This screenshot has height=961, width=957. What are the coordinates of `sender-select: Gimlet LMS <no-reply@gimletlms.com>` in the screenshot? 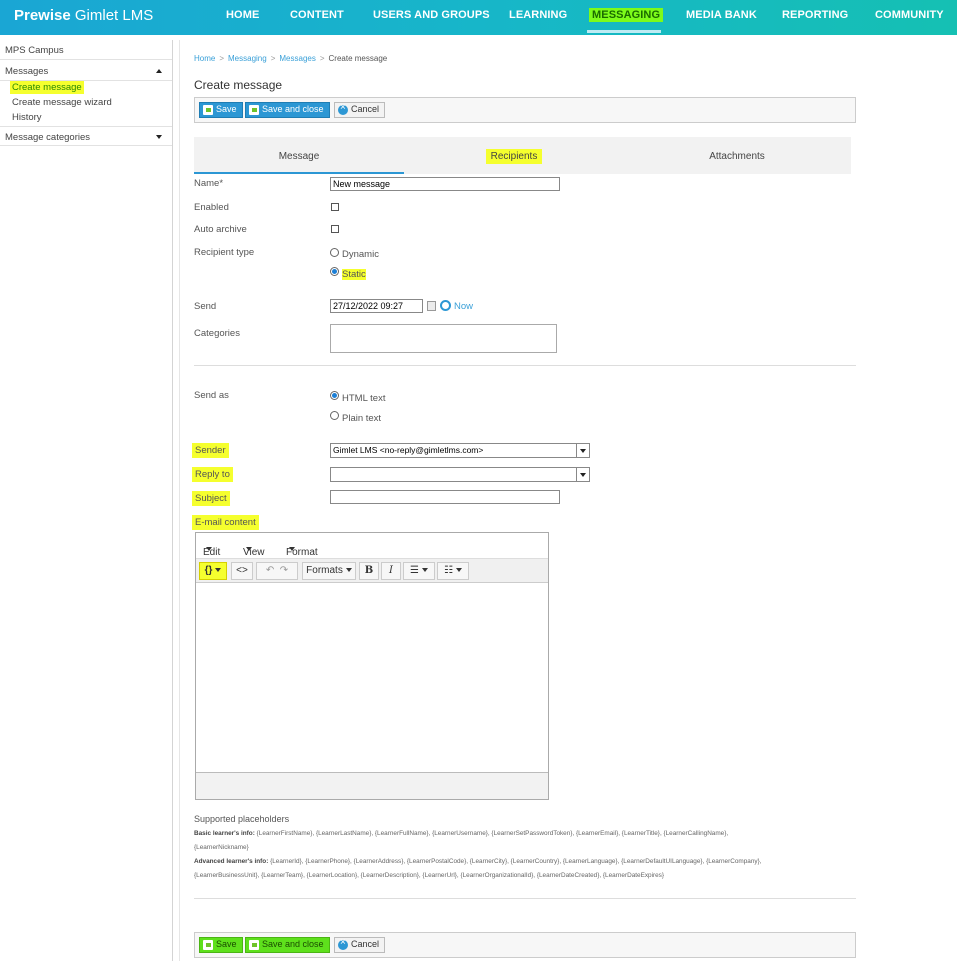 It's located at (460, 450).